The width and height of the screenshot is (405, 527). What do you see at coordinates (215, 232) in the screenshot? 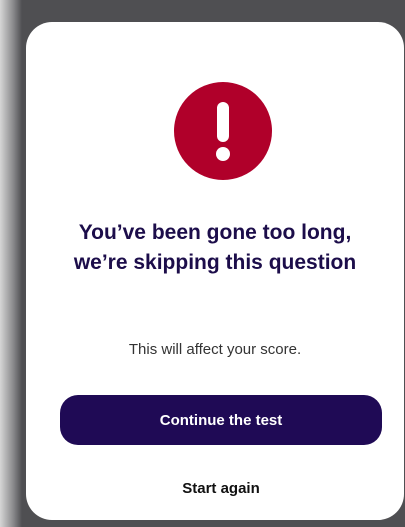
I see `dialog-title-line-1: You’ve been gone too long,` at bounding box center [215, 232].